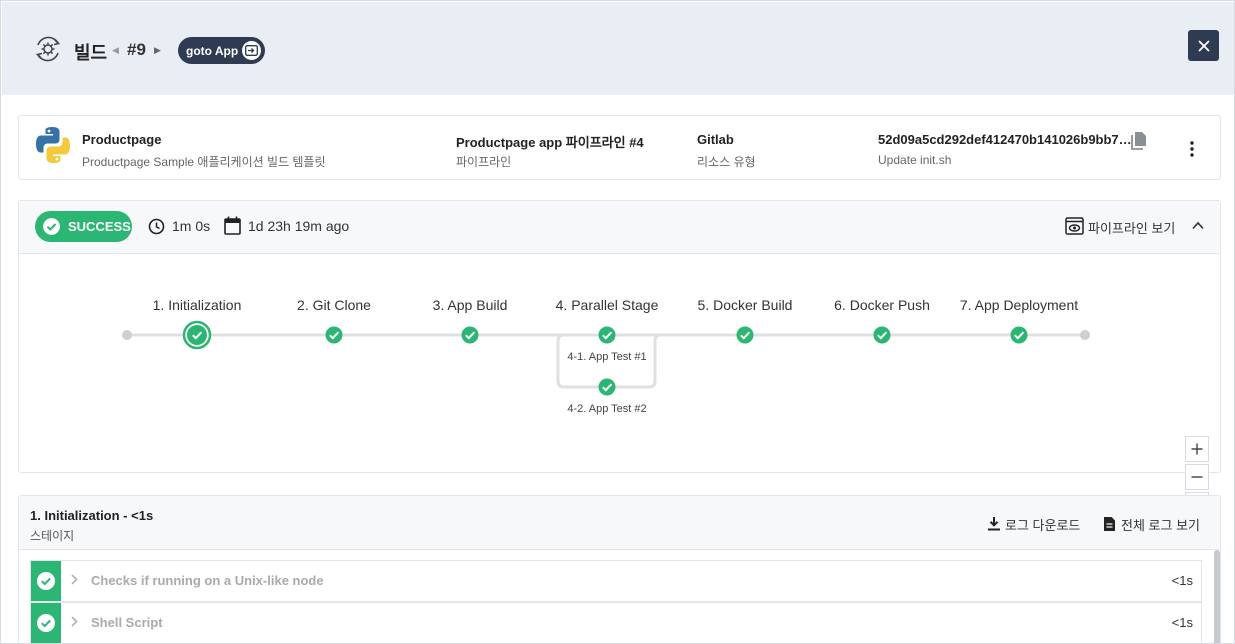 This screenshot has height=644, width=1235. I want to click on app-name: Productpage, so click(122, 139).